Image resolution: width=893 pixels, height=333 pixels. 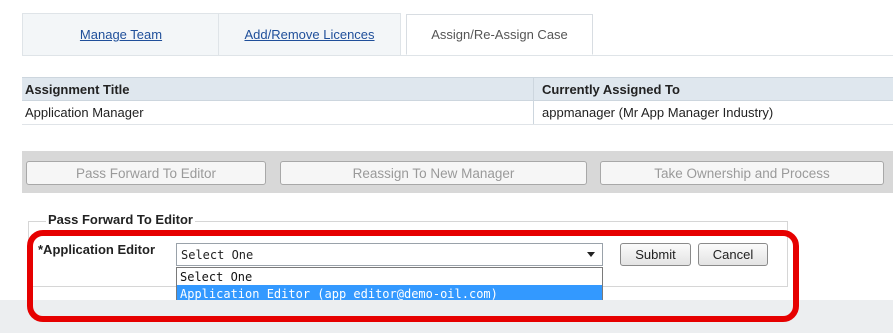 I want to click on reassign-to-new-manager-button: Reassign To New Manager, so click(x=433, y=173).